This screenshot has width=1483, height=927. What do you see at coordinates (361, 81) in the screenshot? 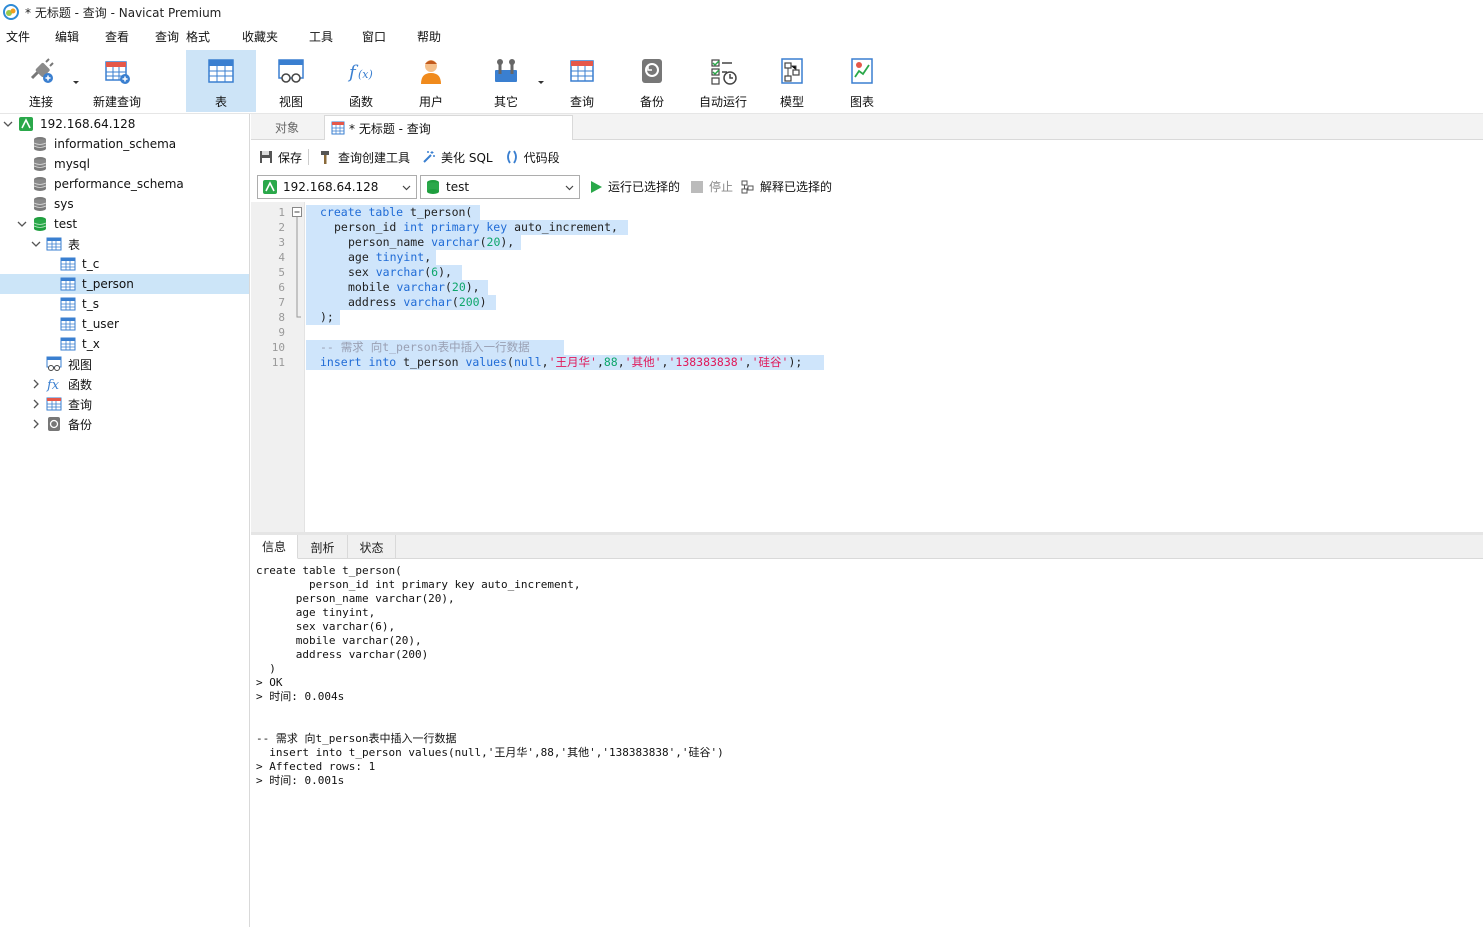
I see `function-button: f (x) 函数` at bounding box center [361, 81].